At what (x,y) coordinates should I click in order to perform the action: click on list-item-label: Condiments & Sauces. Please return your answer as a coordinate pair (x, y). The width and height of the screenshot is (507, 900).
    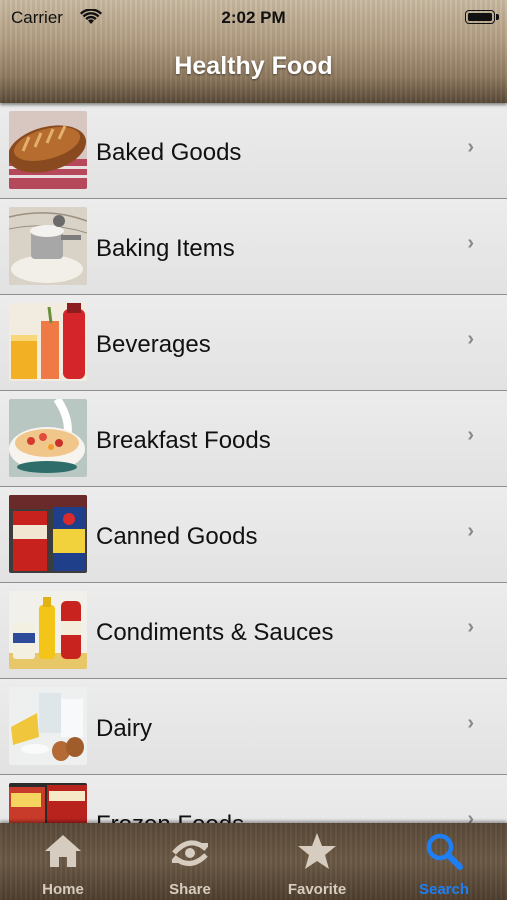
    Looking at the image, I should click on (215, 632).